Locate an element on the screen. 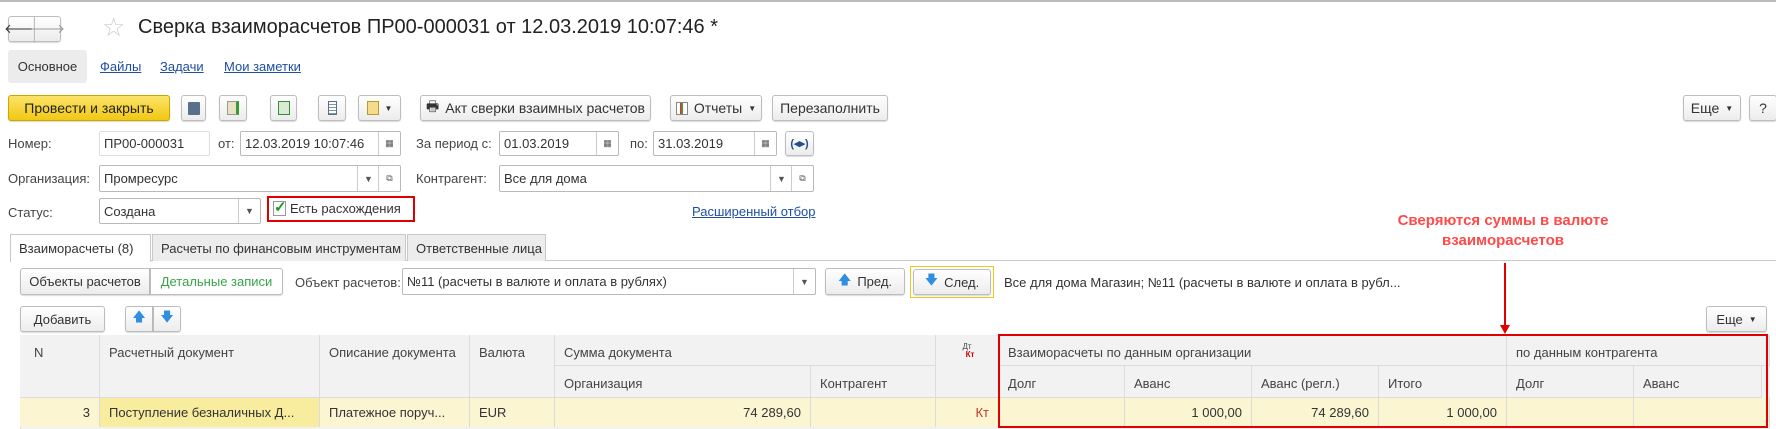 This screenshot has width=1776, height=429. comparison-highlight is located at coordinates (1383, 381).